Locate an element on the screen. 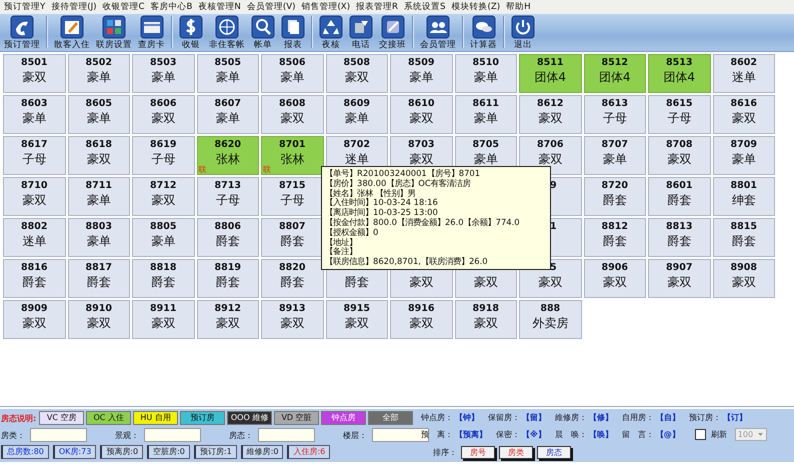 This screenshot has width=794, height=465. menu-item: 销售管理(X) is located at coordinates (326, 7).